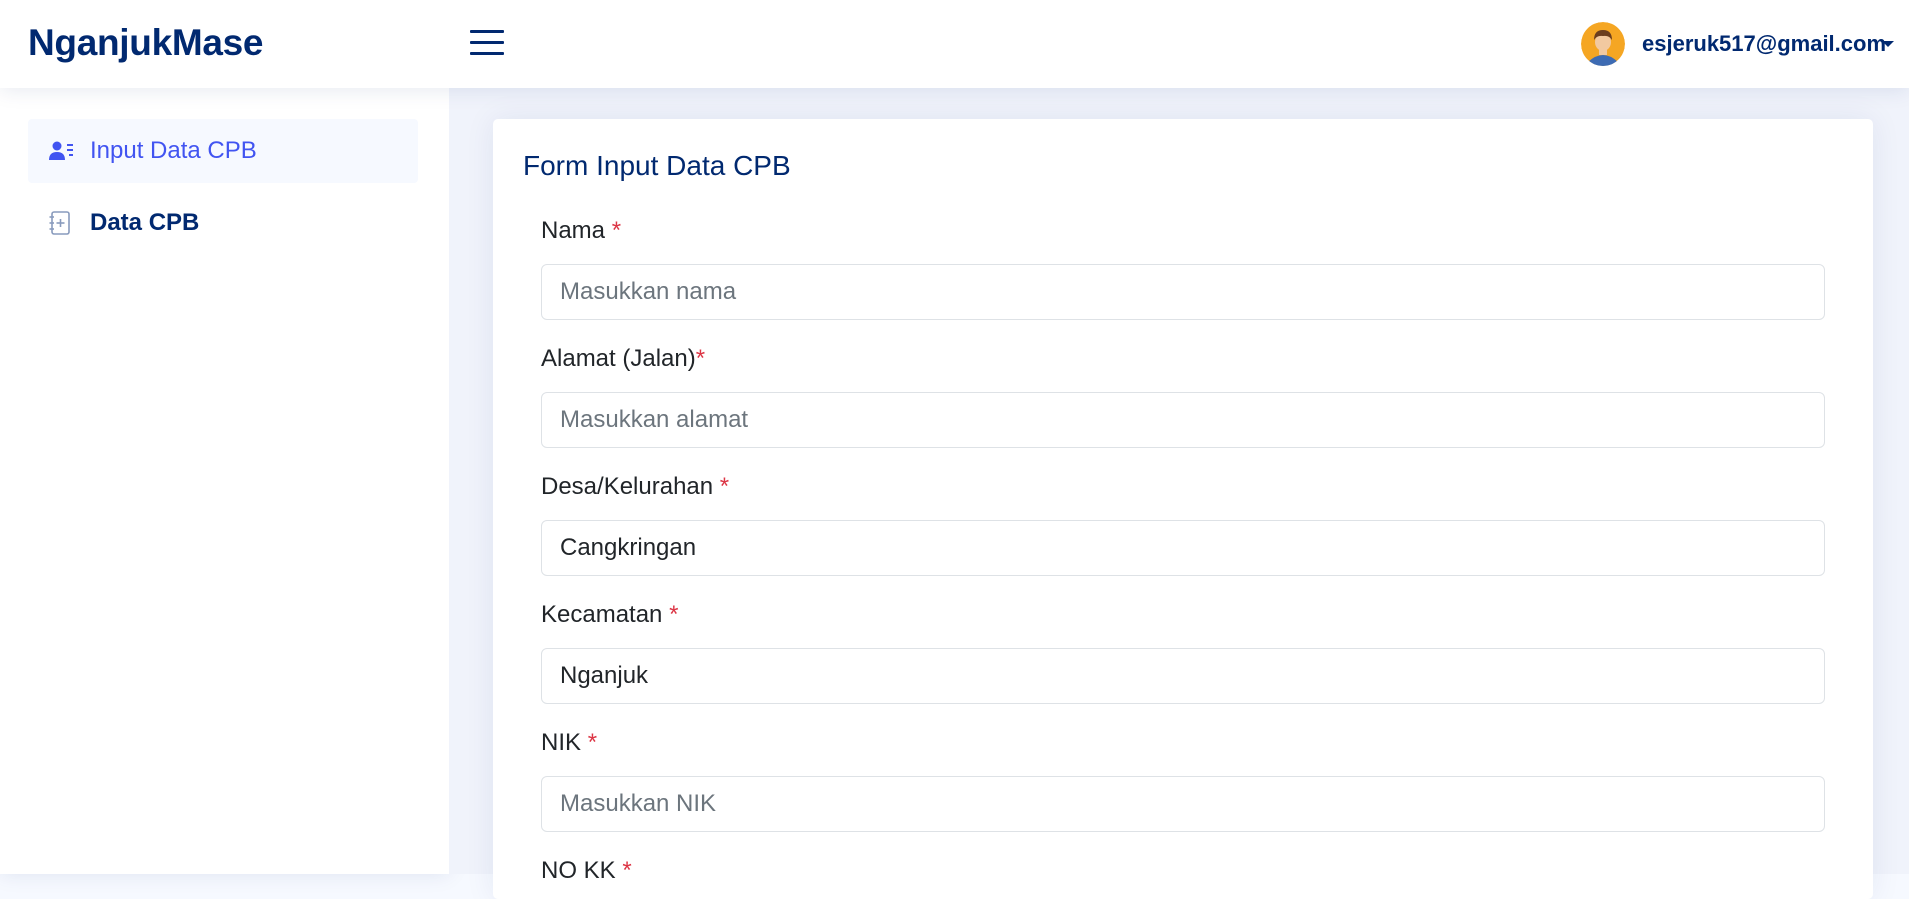  I want to click on alamat-label: Alamat (Jalan)*, so click(623, 358).